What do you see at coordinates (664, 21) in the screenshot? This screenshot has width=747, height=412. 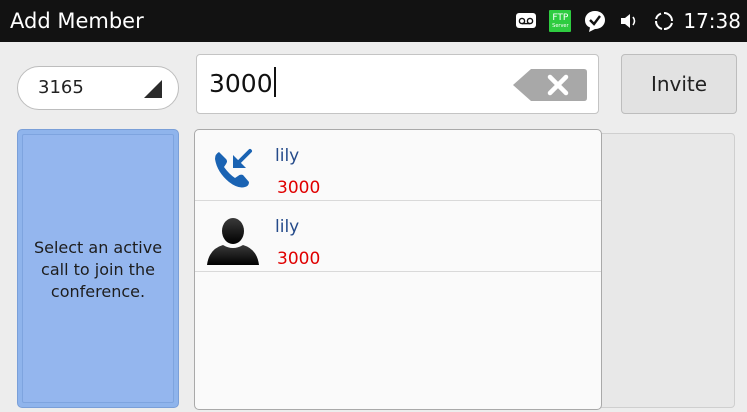 I see `sync-icon` at bounding box center [664, 21].